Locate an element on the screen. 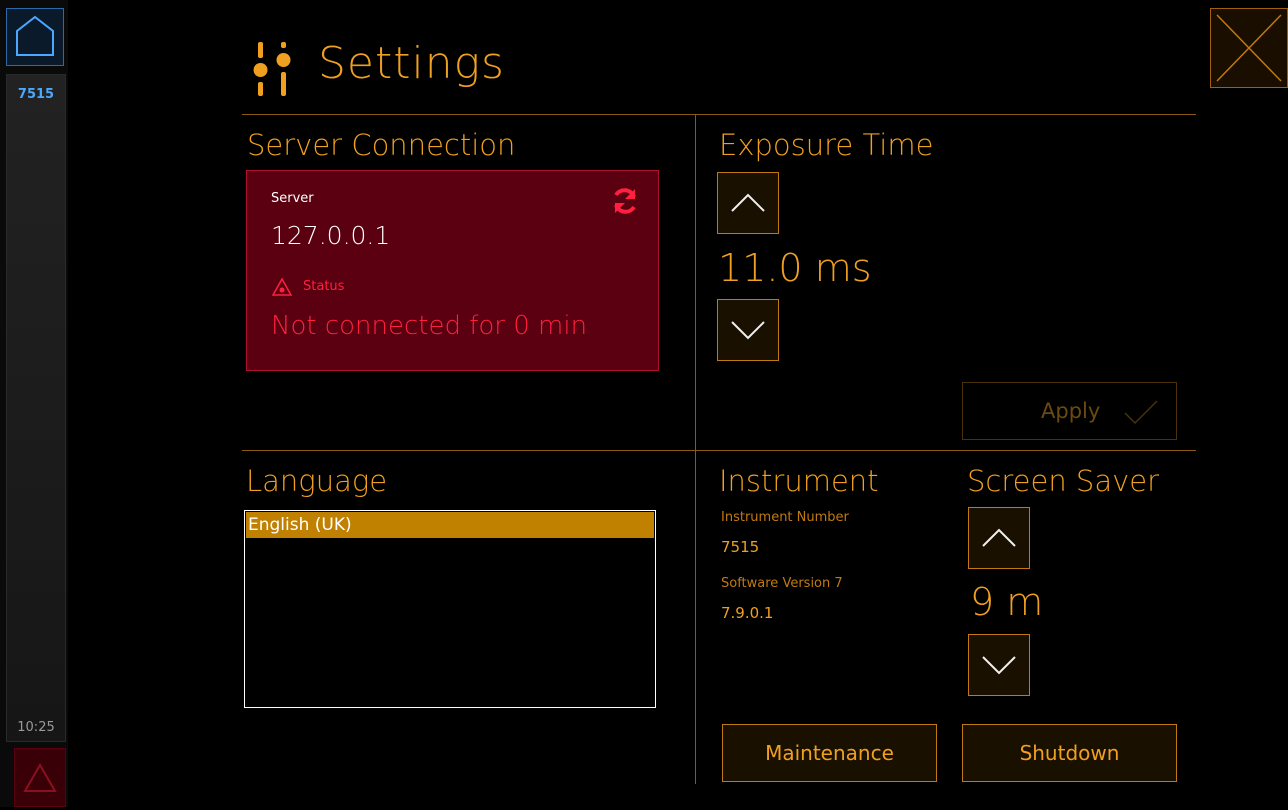  home-icon is located at coordinates (35, 35).